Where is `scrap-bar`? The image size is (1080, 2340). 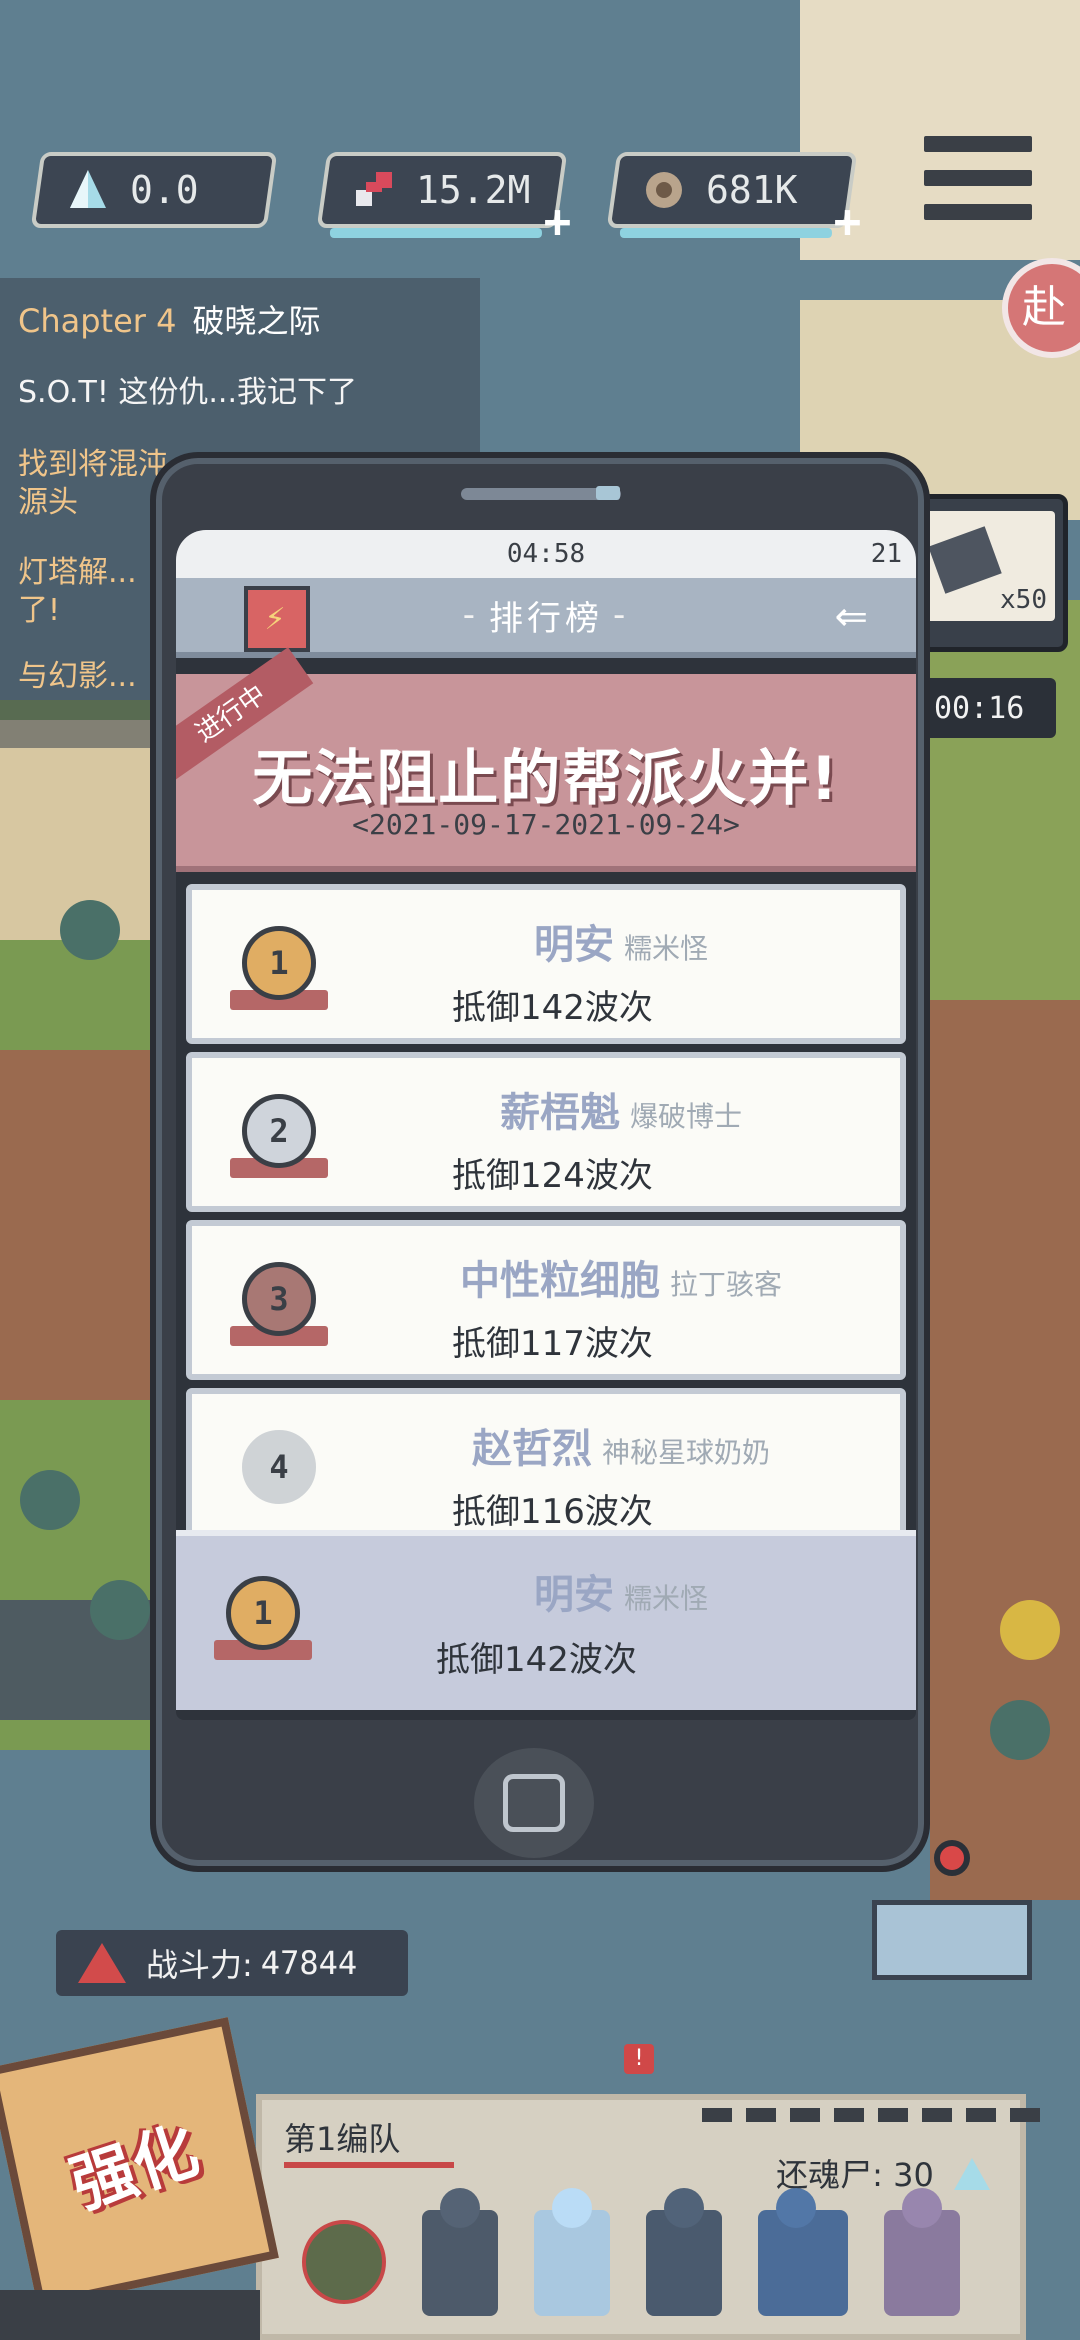
scrap-bar is located at coordinates (725, 233).